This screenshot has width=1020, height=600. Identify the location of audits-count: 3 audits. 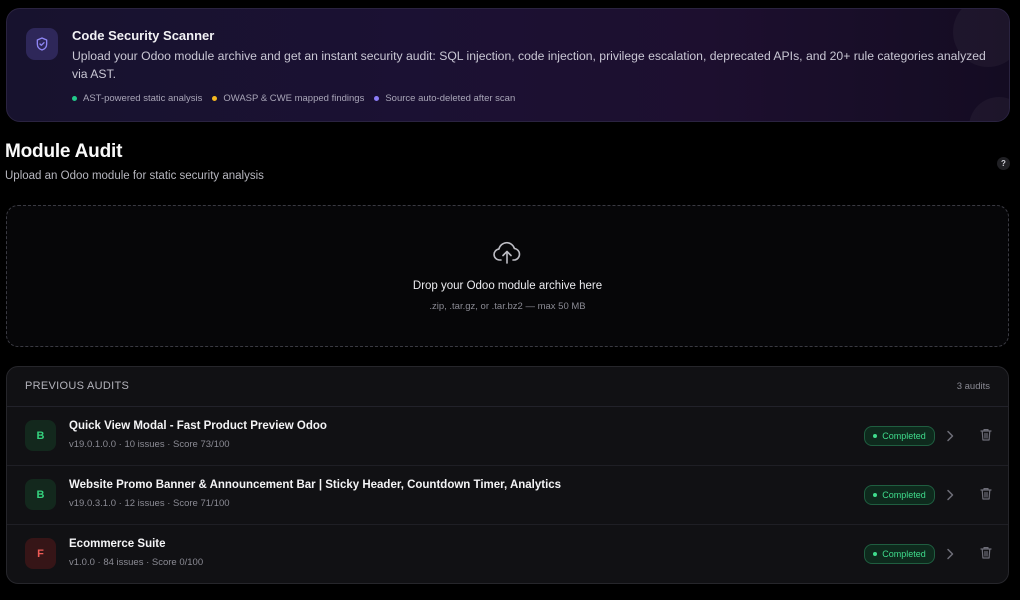
(973, 386).